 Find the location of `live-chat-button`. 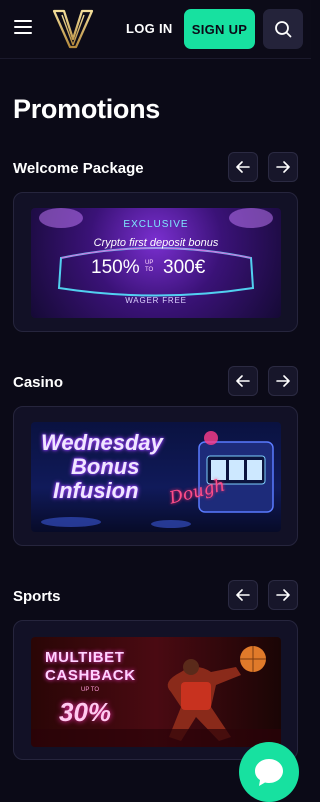

live-chat-button is located at coordinates (269, 772).